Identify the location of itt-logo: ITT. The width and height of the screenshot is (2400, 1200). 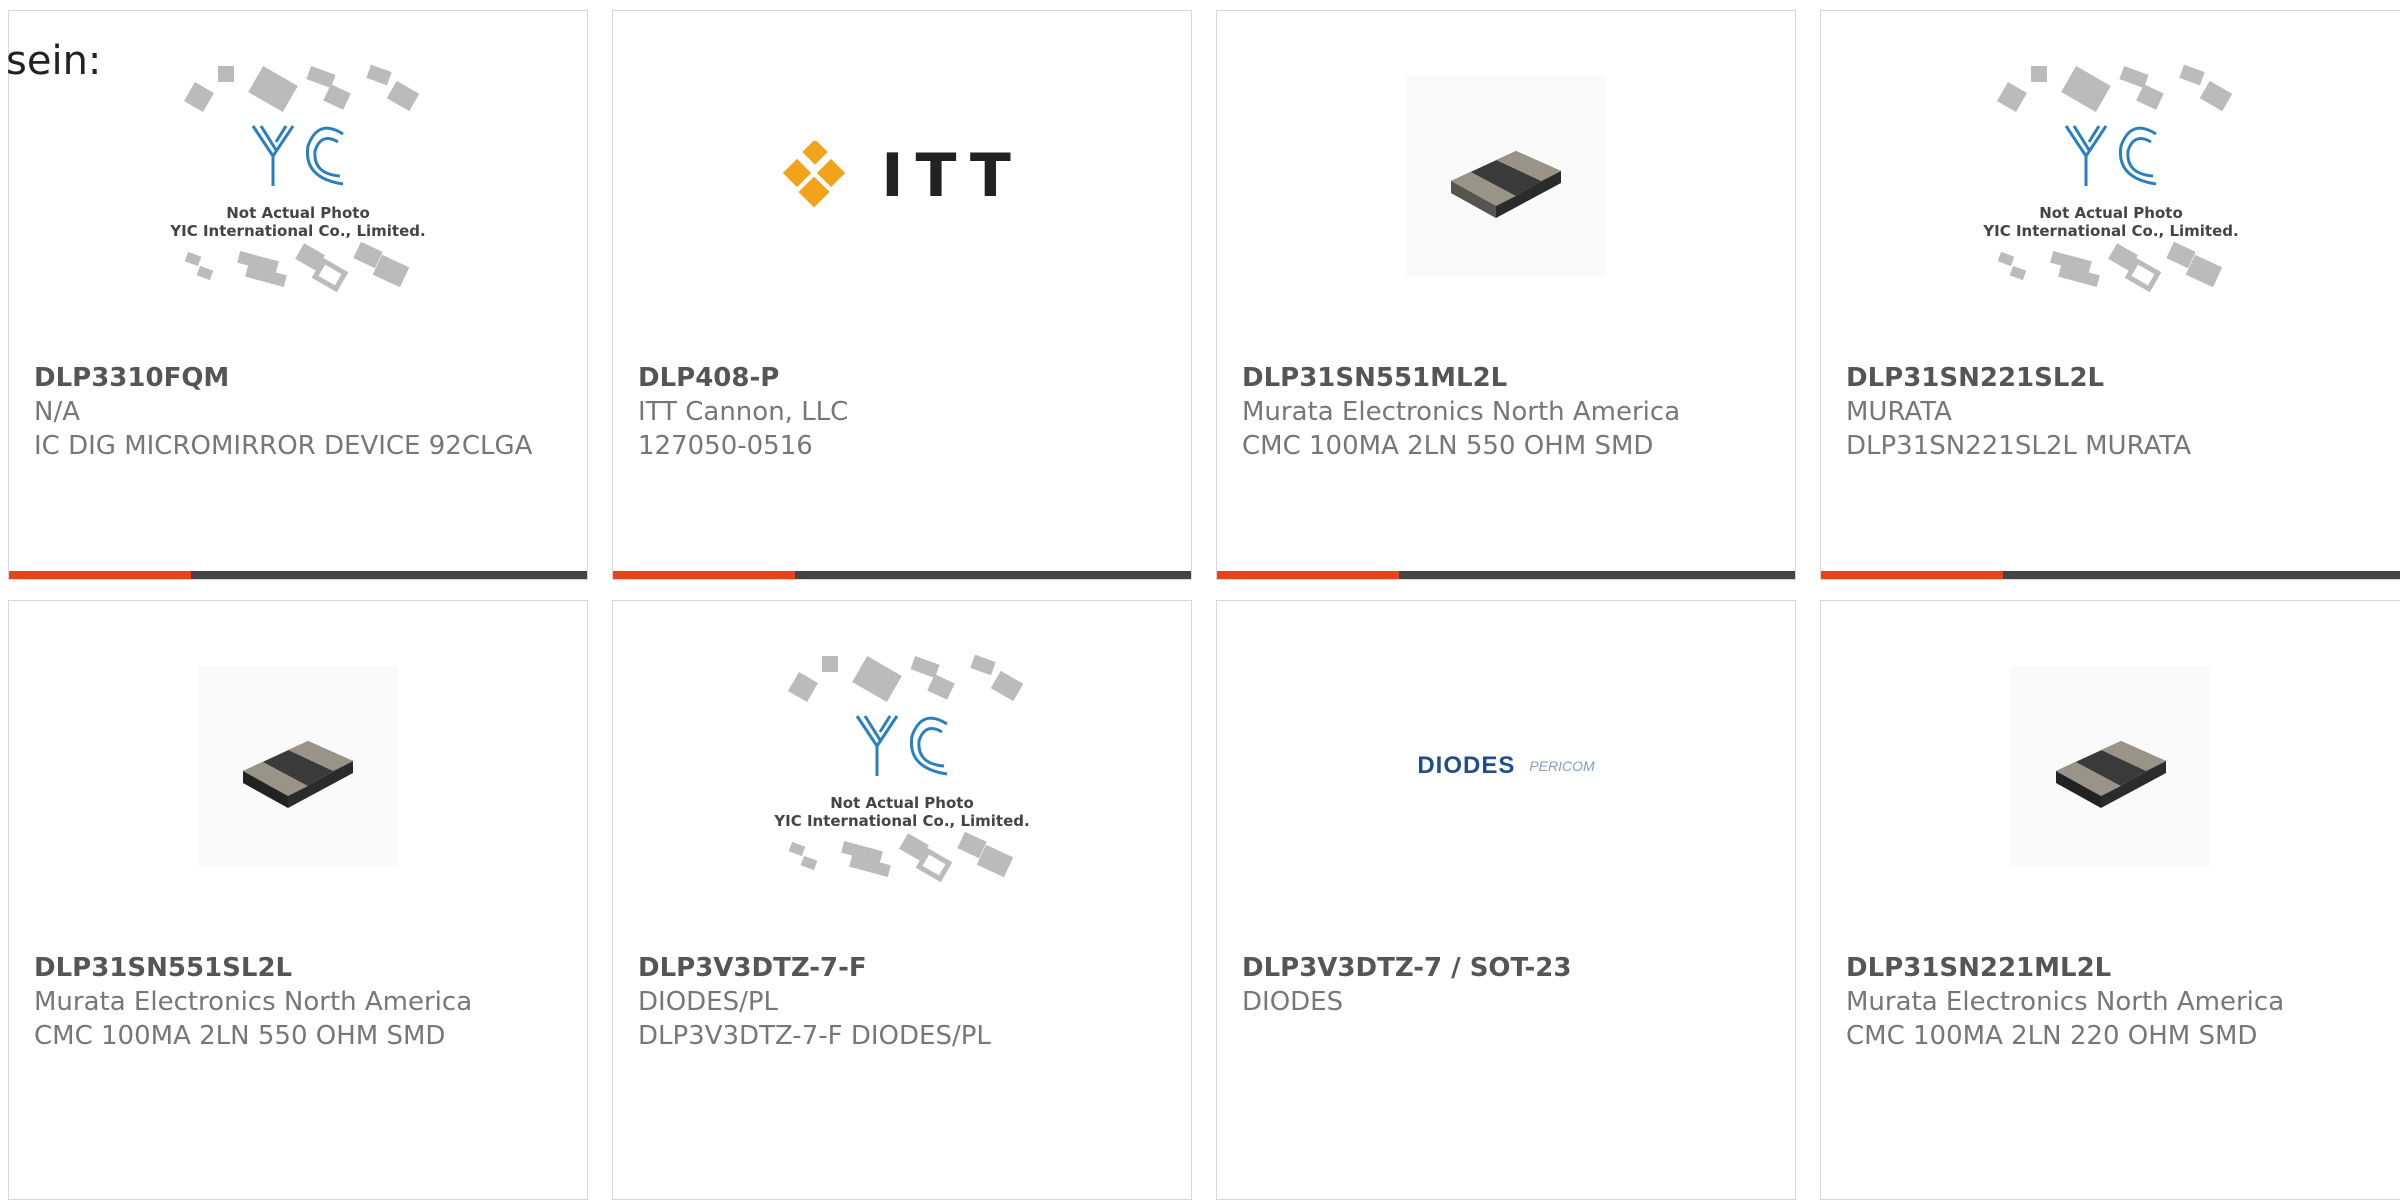
(902, 176).